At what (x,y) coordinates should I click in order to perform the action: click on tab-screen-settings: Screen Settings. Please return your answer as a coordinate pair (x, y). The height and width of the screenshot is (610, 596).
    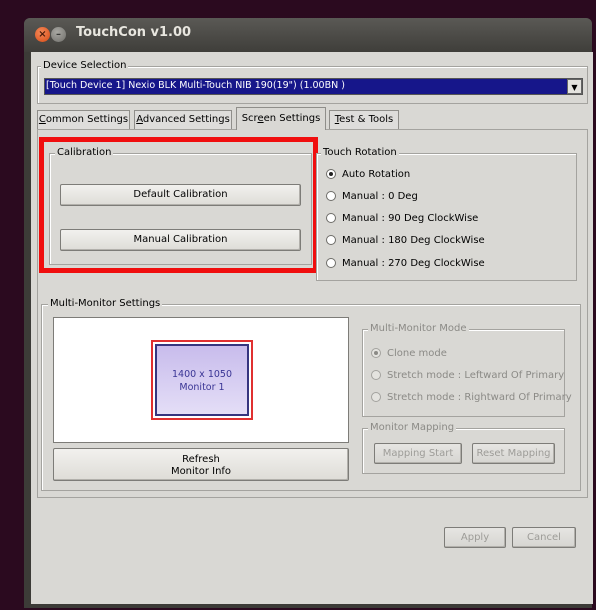
    Looking at the image, I should click on (281, 118).